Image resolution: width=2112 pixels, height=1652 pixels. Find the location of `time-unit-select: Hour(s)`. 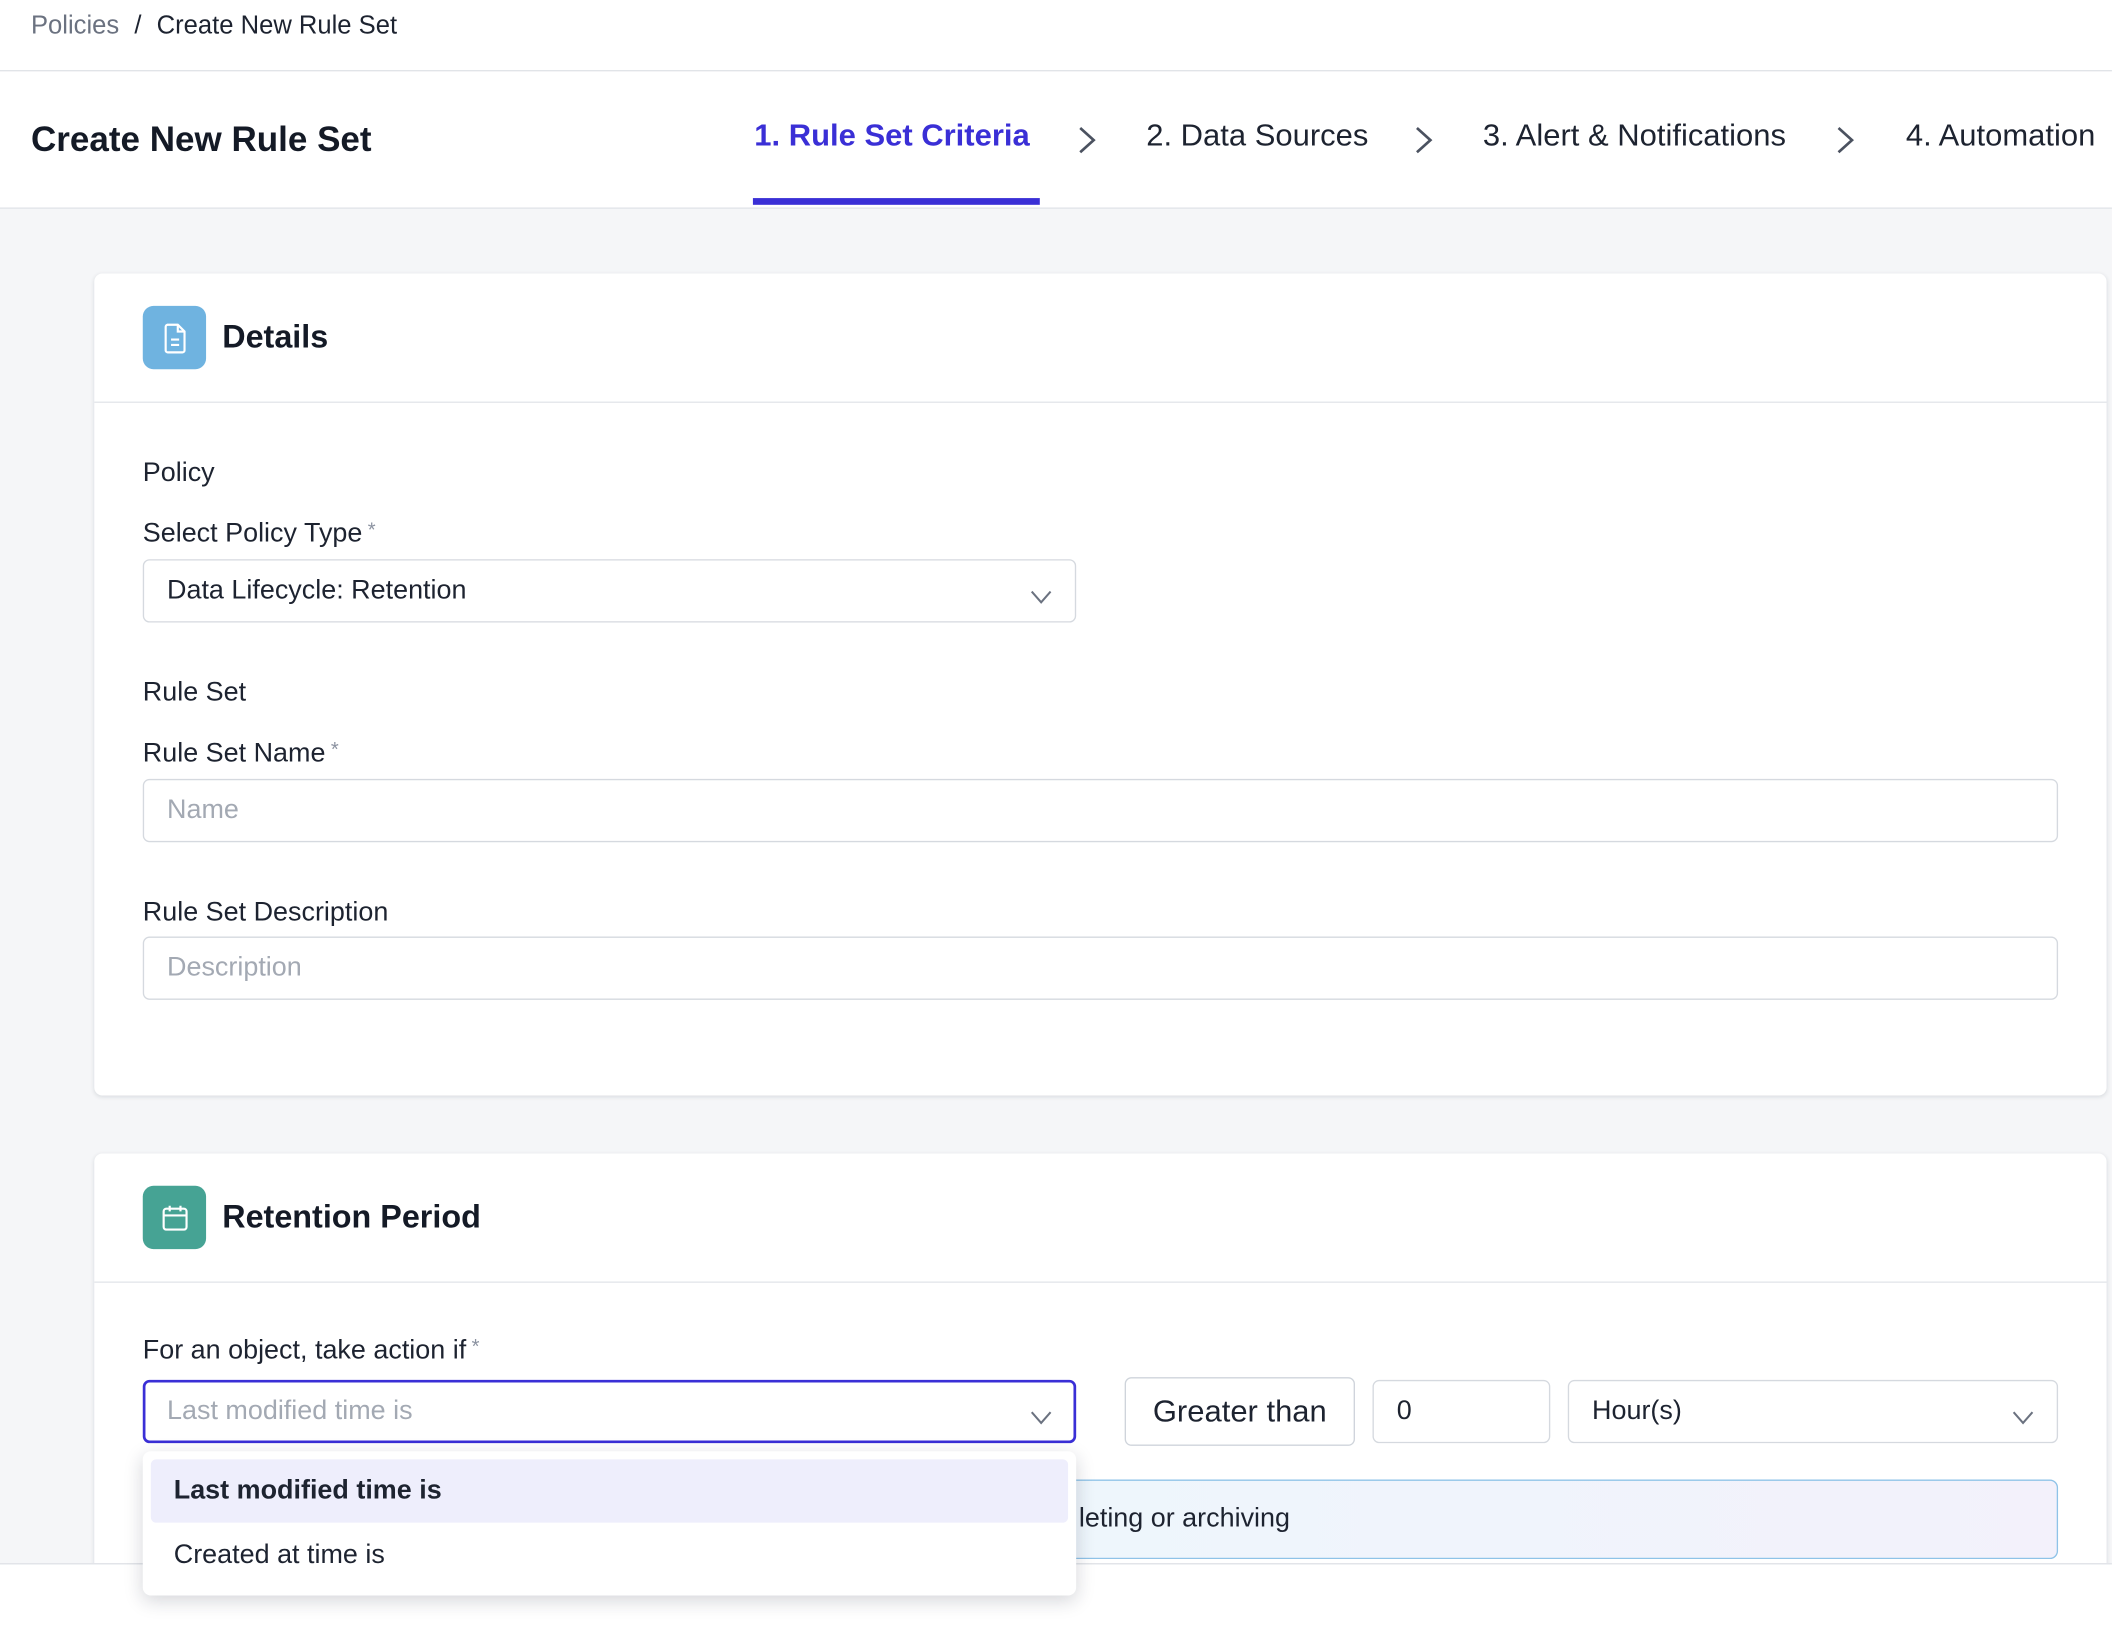

time-unit-select: Hour(s) is located at coordinates (1813, 1411).